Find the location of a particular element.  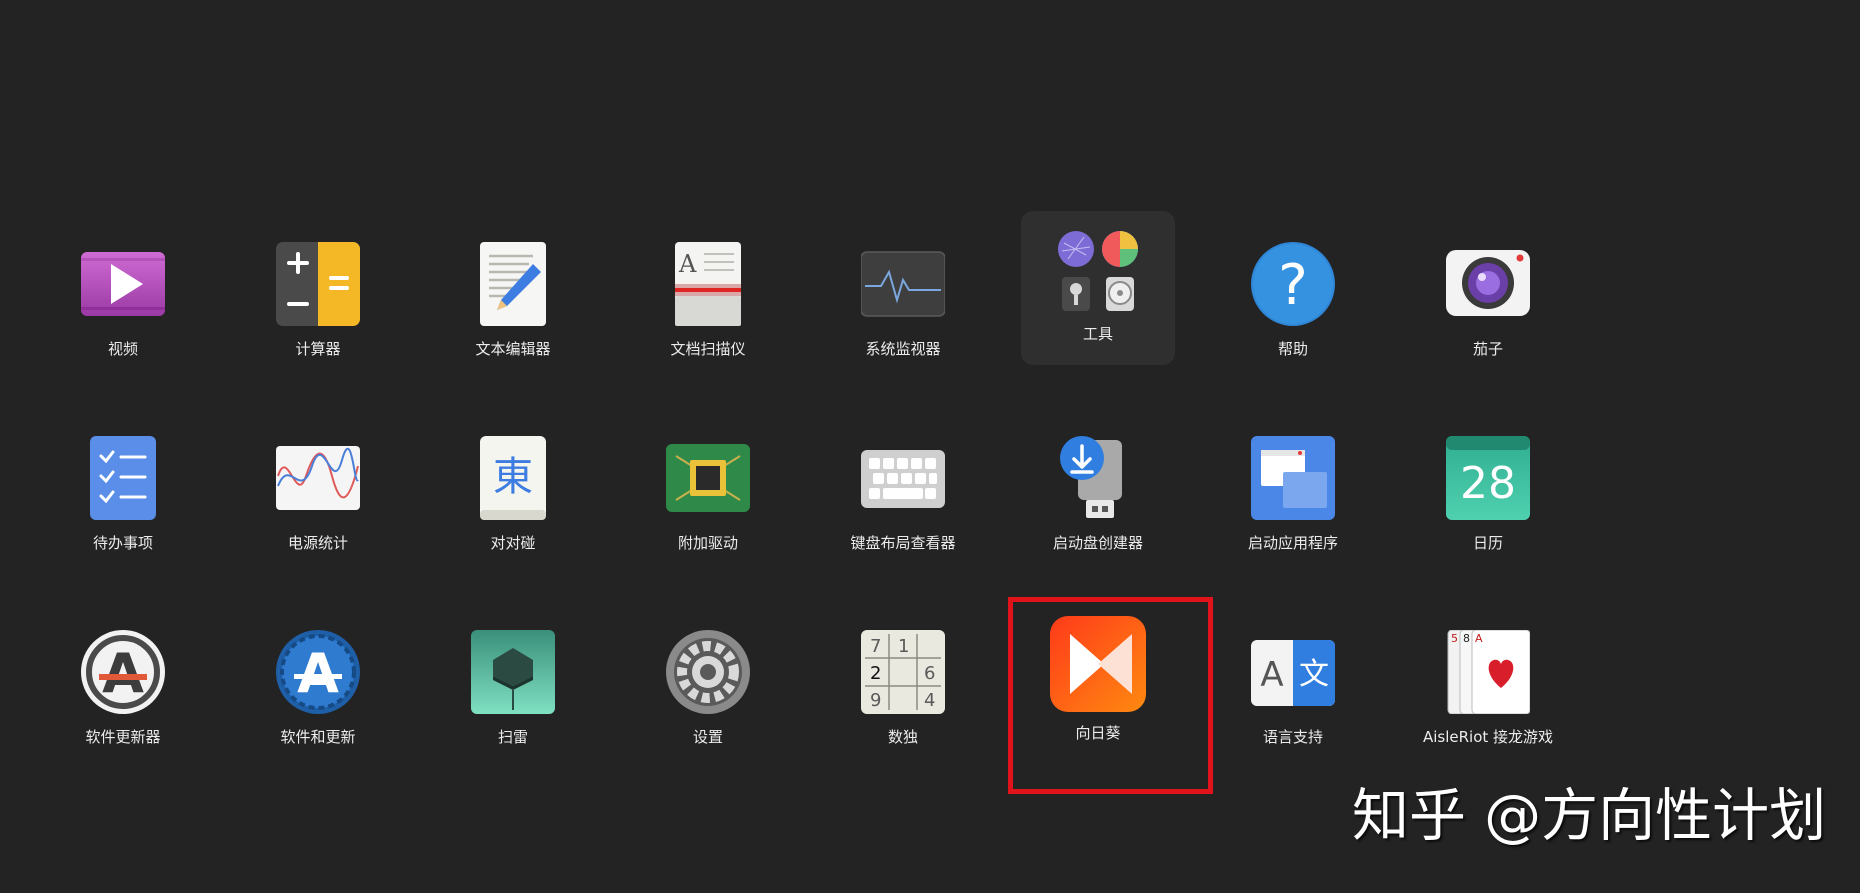

properties-glyph: A is located at coordinates (318, 673).